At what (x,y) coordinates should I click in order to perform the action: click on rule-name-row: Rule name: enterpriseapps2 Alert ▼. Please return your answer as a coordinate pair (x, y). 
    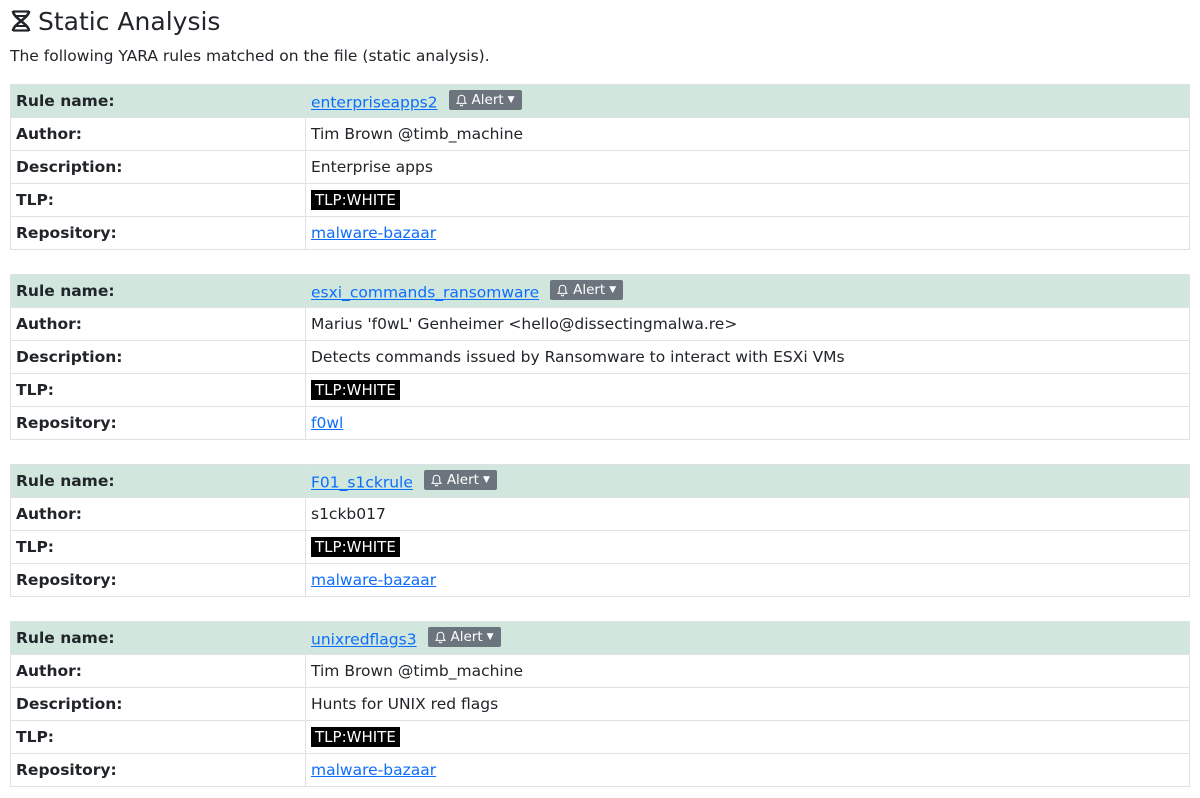
    Looking at the image, I should click on (600, 101).